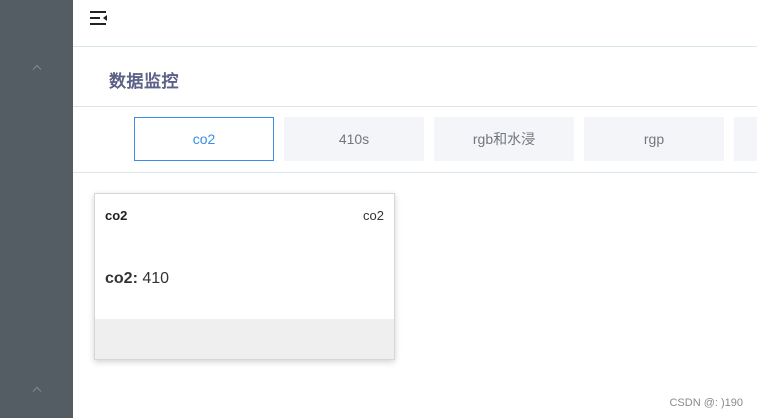  What do you see at coordinates (354, 139) in the screenshot?
I see `tab-410s: 410s` at bounding box center [354, 139].